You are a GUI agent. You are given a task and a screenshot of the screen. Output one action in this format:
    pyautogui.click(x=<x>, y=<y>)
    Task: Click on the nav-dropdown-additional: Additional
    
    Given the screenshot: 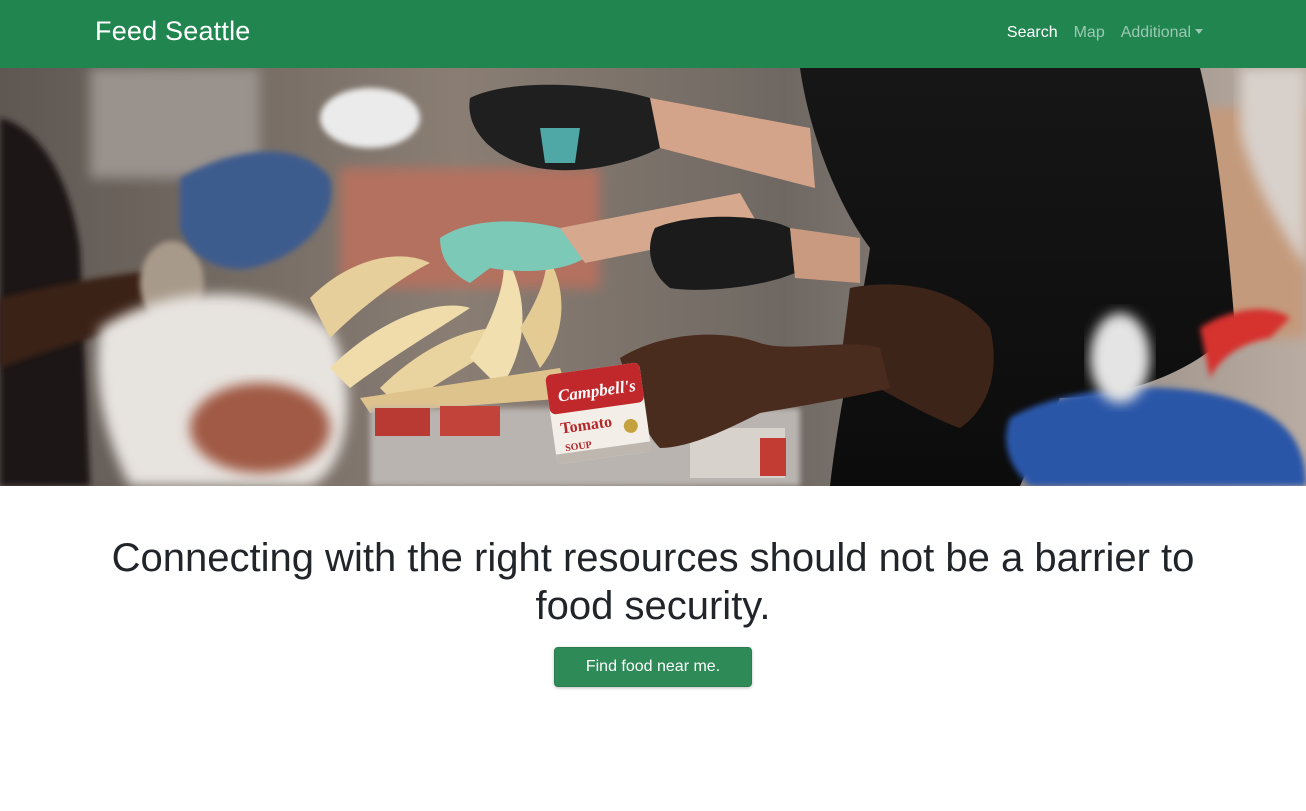 What is the action you would take?
    pyautogui.click(x=1162, y=33)
    